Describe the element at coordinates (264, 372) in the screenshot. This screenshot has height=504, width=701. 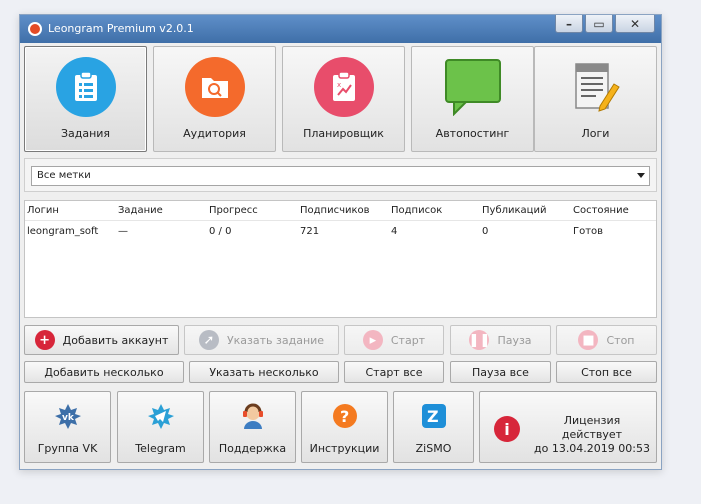
I see `set-multiple-button: Указать несколько` at that location.